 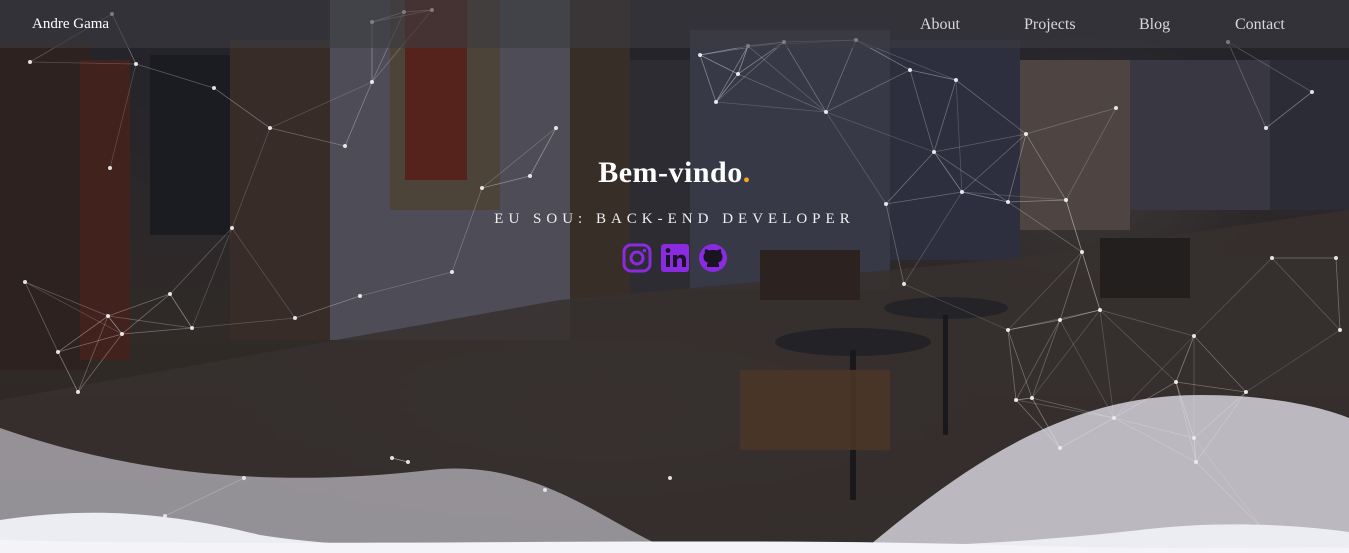 I want to click on hero-subtitle: EU SOU: BACK-END DEVELOPER, so click(x=674, y=219).